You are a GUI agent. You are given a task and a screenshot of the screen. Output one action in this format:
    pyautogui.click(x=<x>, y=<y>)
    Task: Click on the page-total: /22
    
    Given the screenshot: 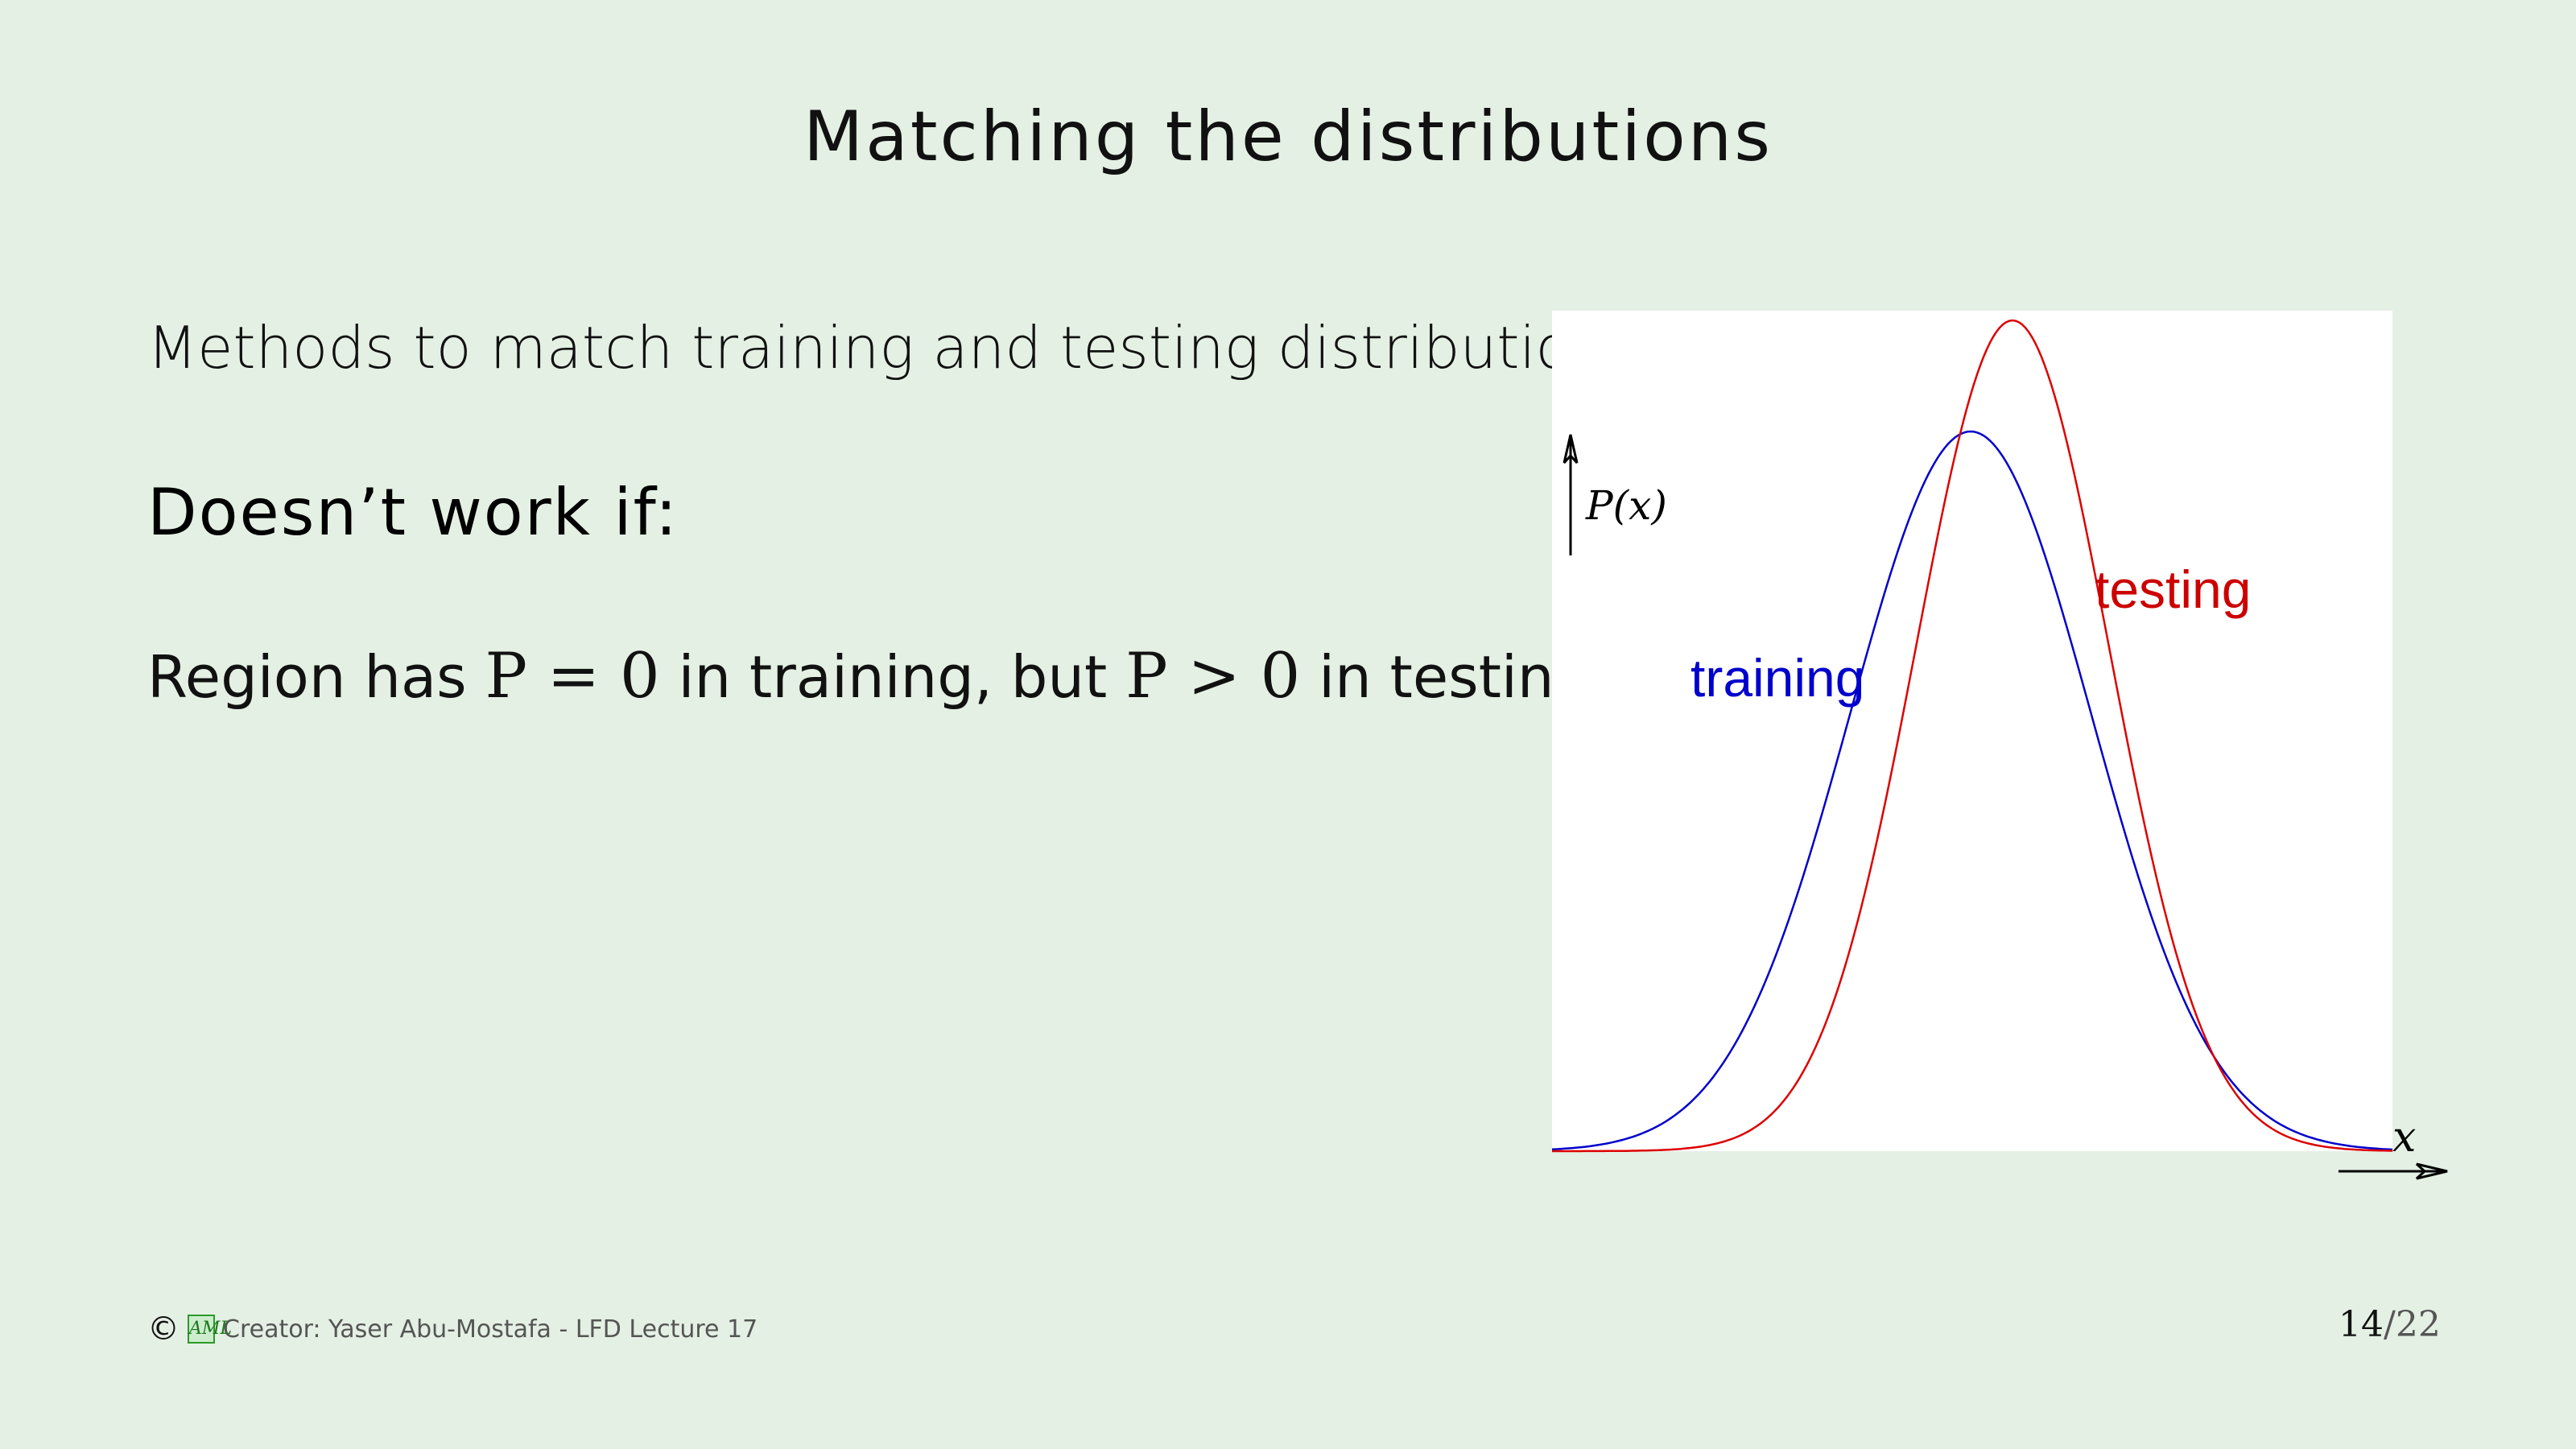 What is the action you would take?
    pyautogui.click(x=2412, y=1324)
    